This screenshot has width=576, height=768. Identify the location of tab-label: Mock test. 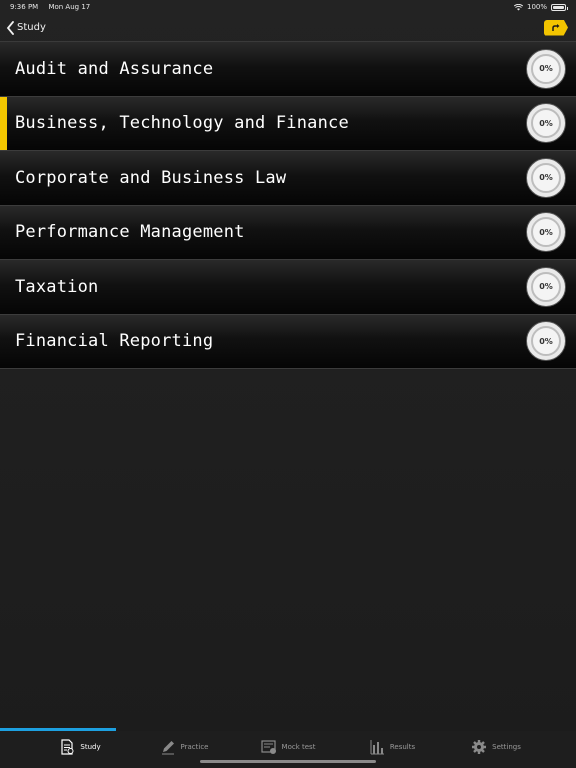
(298, 746).